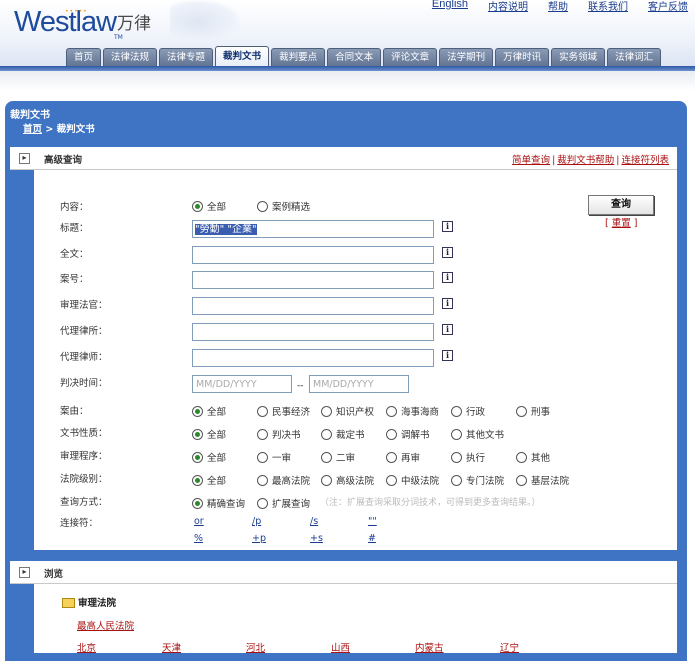 The image size is (695, 661). I want to click on court-level-label: 法院级别：, so click(84, 479).